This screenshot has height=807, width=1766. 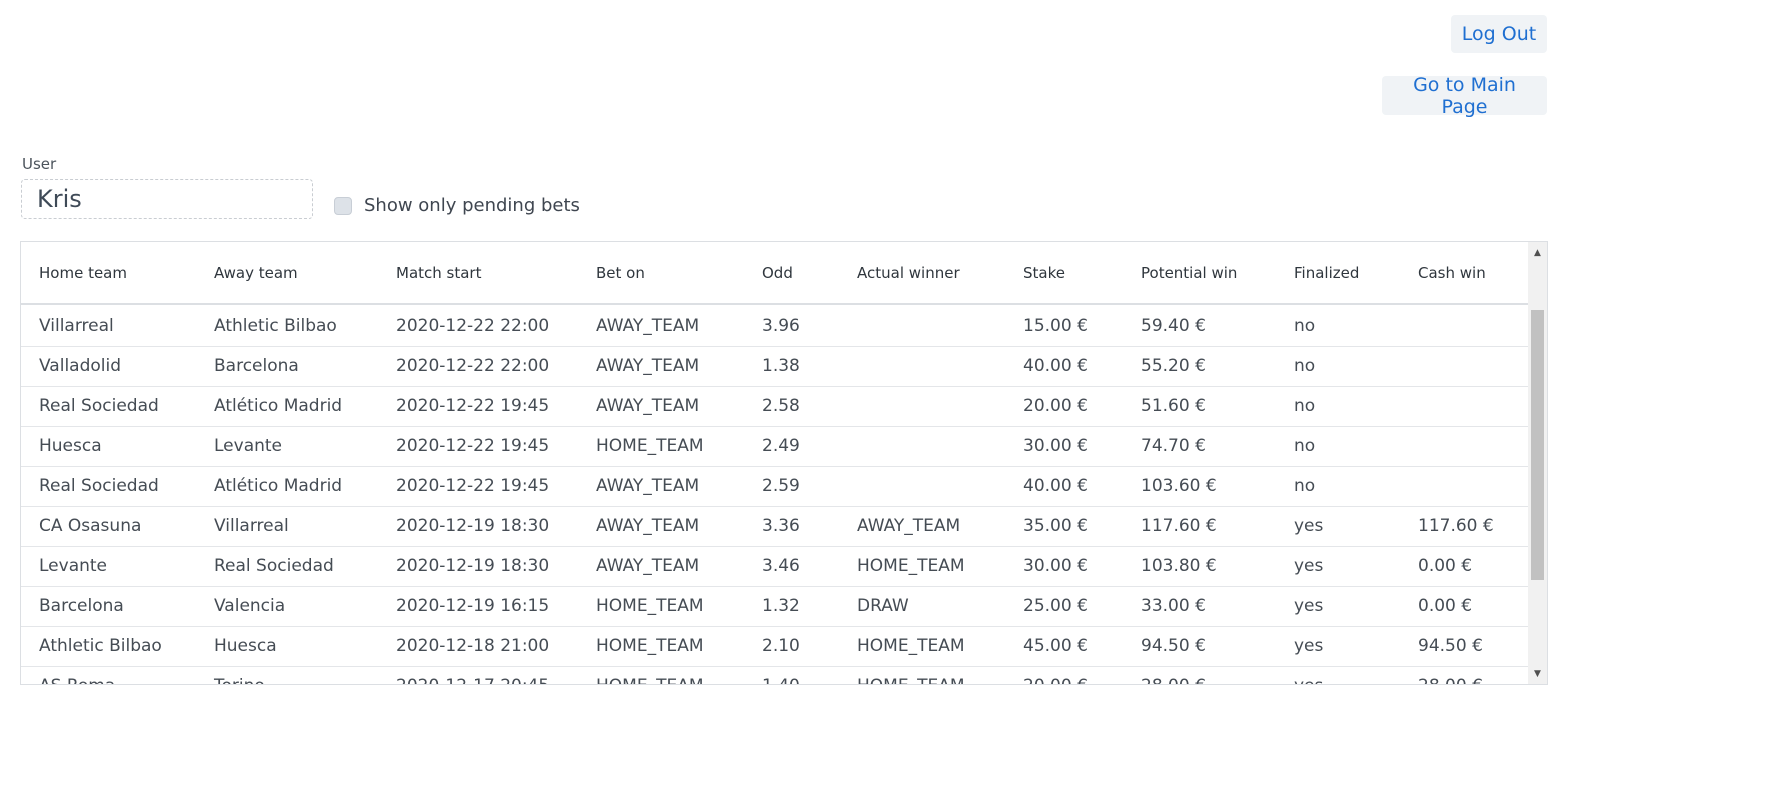 I want to click on away-team-cell: Huesca, so click(x=287, y=646).